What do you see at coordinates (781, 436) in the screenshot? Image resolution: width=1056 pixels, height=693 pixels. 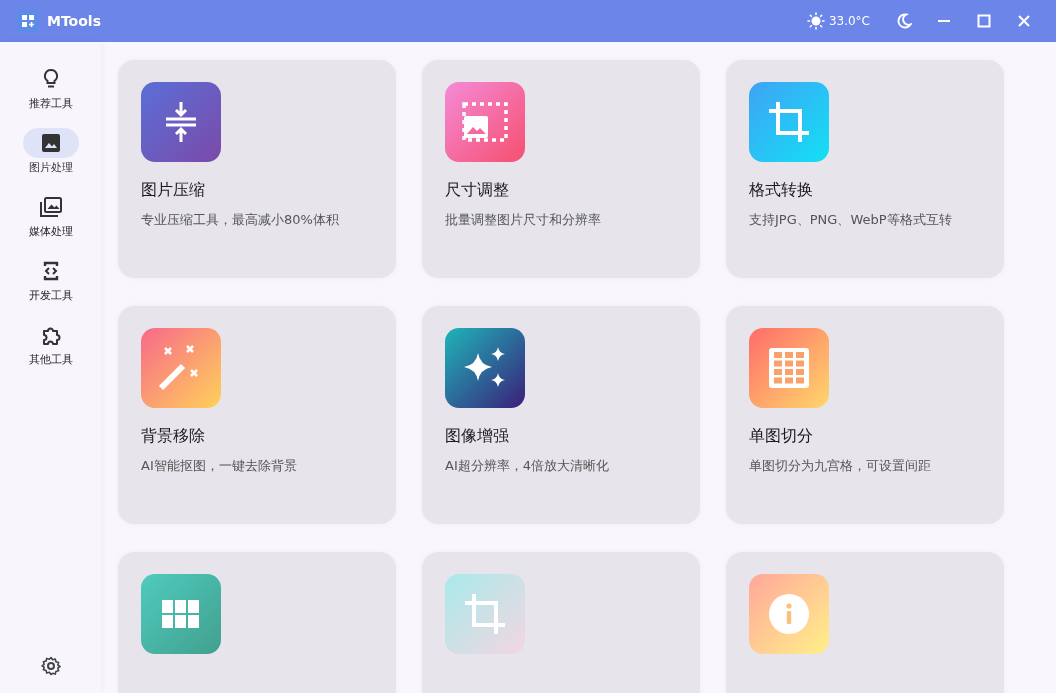 I see `tool-title: 单图切分` at bounding box center [781, 436].